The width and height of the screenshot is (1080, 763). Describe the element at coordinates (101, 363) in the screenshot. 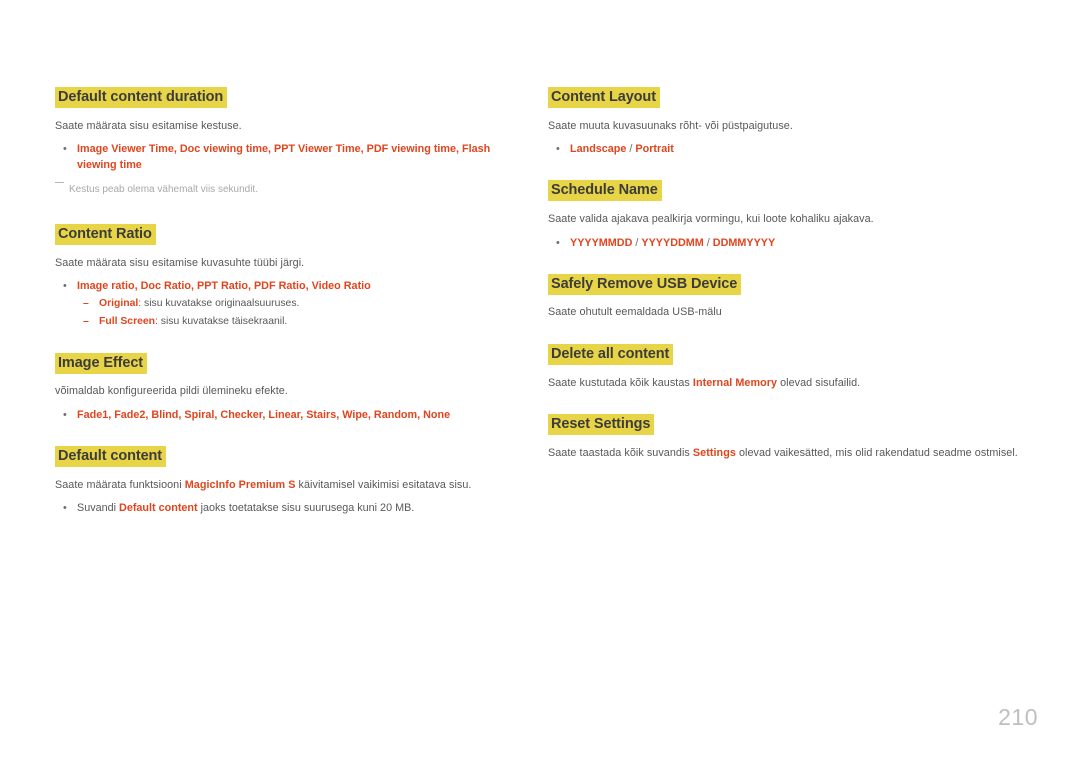

I see `heading-highlight: Image Effect` at that location.